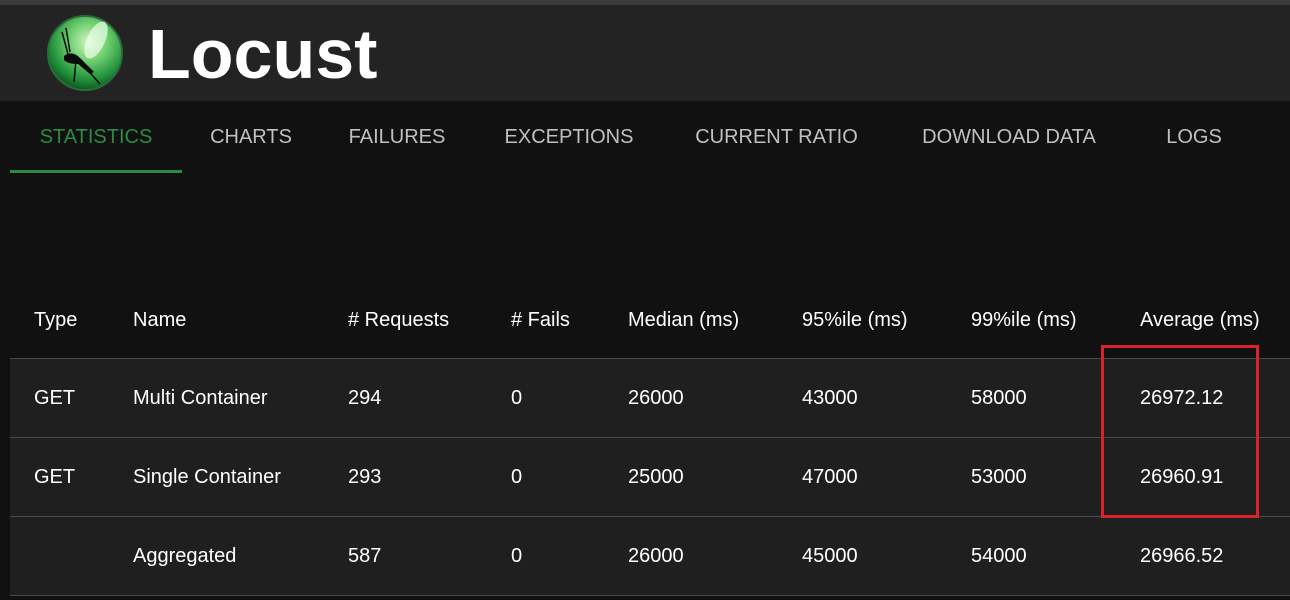 The height and width of the screenshot is (600, 1290). What do you see at coordinates (1215, 398) in the screenshot?
I see `cell-average: 26972.12` at bounding box center [1215, 398].